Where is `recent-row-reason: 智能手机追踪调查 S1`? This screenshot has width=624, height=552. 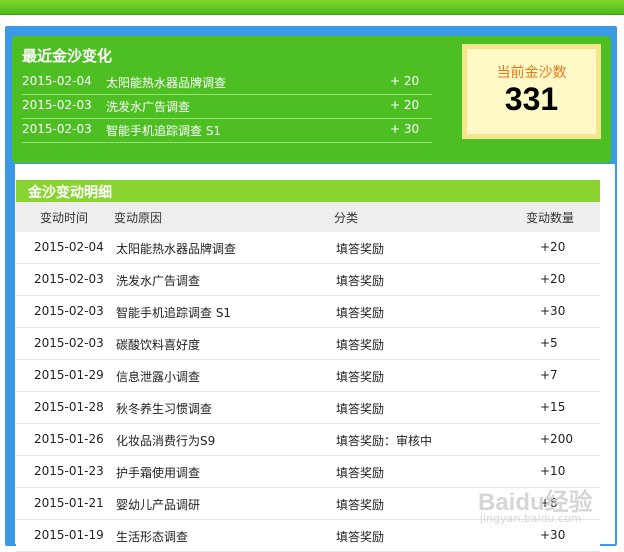 recent-row-reason: 智能手机追踪调查 S1 is located at coordinates (163, 130).